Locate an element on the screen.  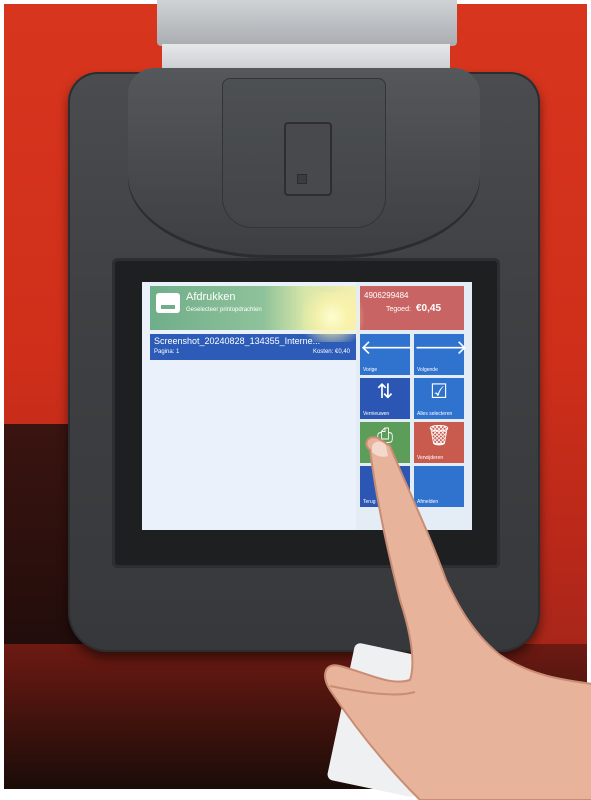
balance-tile: 4906299484 Tegoed: €0,45 is located at coordinates (412, 308).